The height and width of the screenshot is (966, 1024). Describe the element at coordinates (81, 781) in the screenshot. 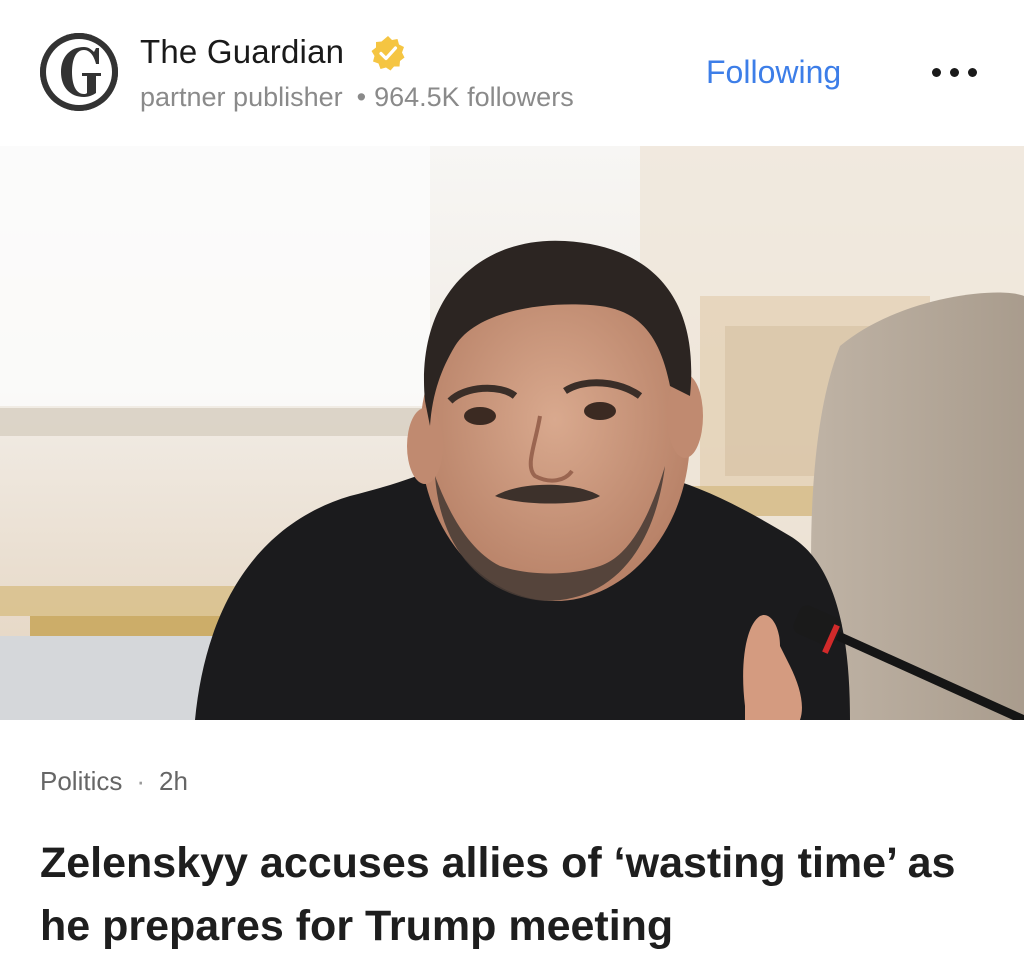

I see `article-category: Politics` at that location.